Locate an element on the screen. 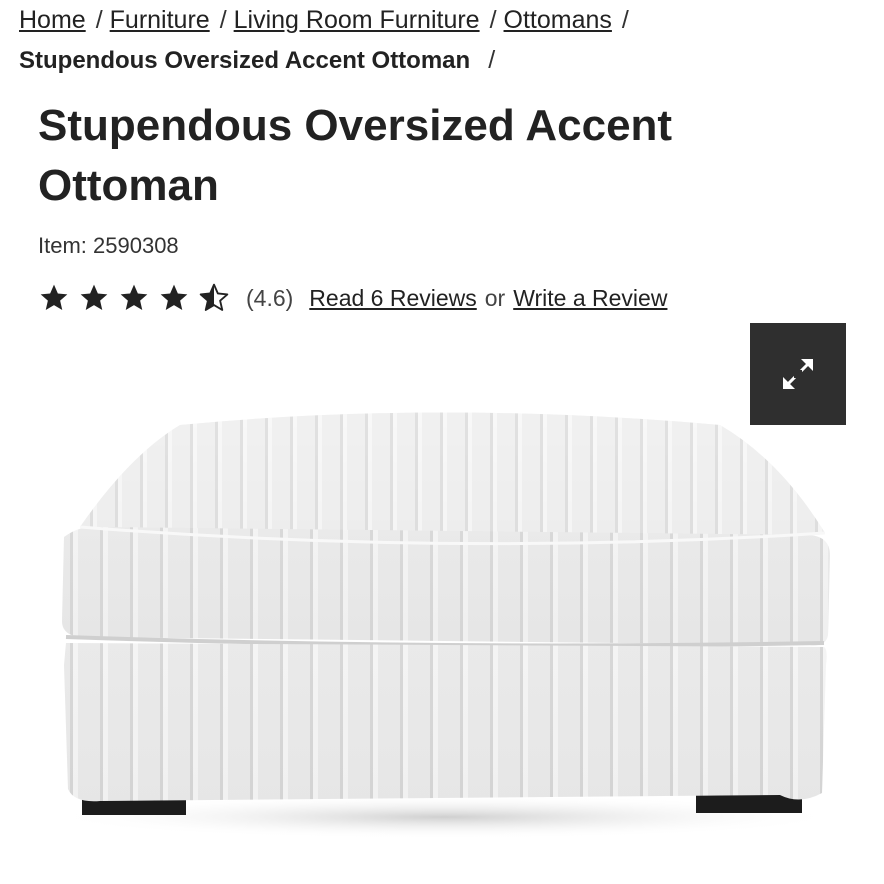  star-half-icon is located at coordinates (214, 297).